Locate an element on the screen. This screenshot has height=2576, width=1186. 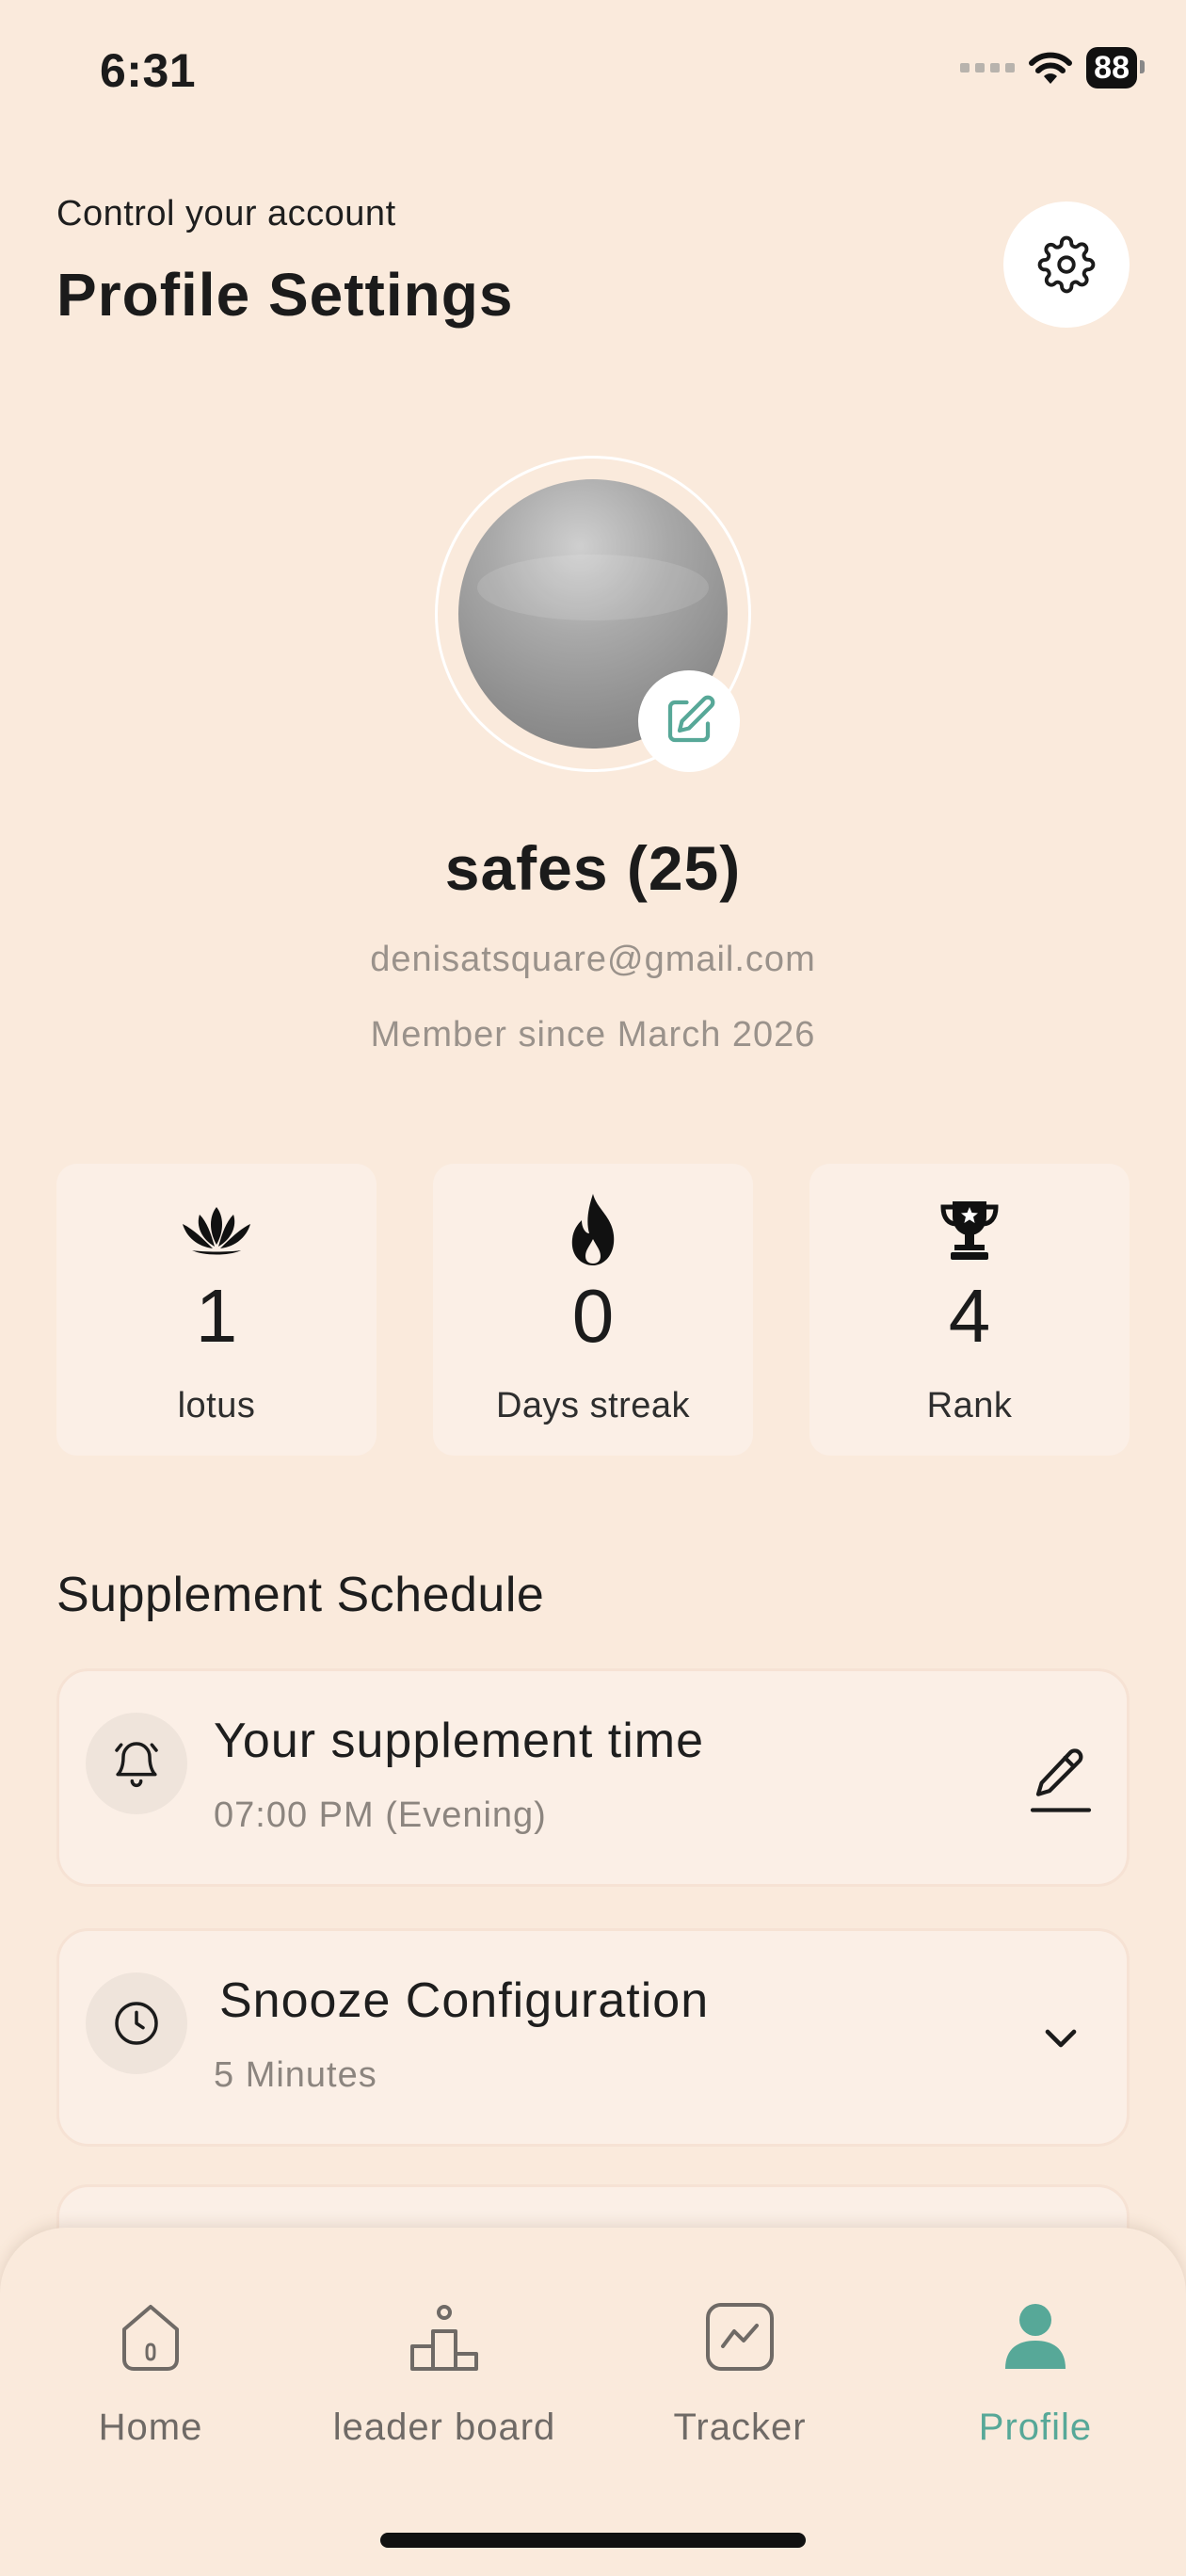
snooze-config-value: 5 Minutes is located at coordinates (295, 2075).